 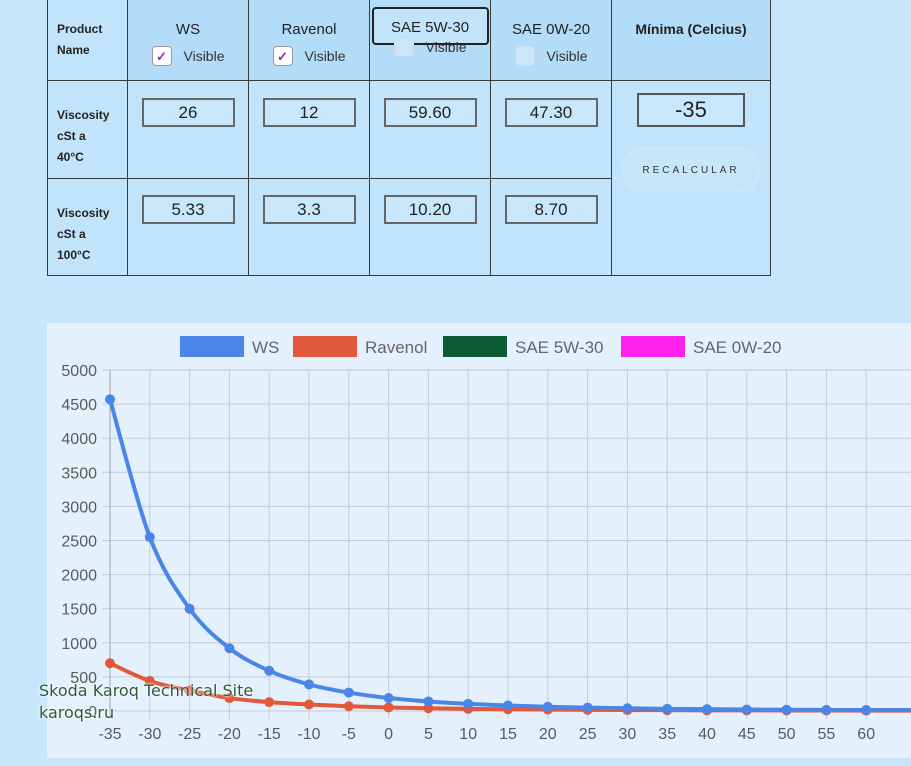 What do you see at coordinates (508, 734) in the screenshot?
I see `x-tick-label: 15` at bounding box center [508, 734].